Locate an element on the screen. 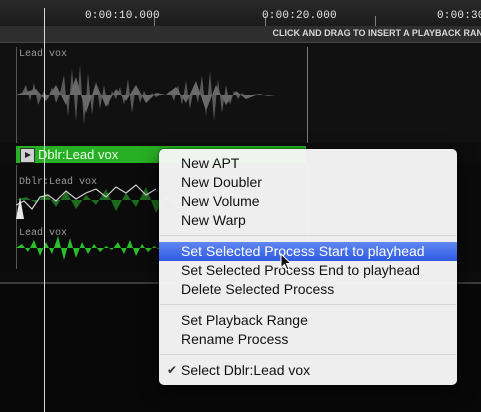  menu-item-set-playback-range: Set Playback Range is located at coordinates (308, 320).